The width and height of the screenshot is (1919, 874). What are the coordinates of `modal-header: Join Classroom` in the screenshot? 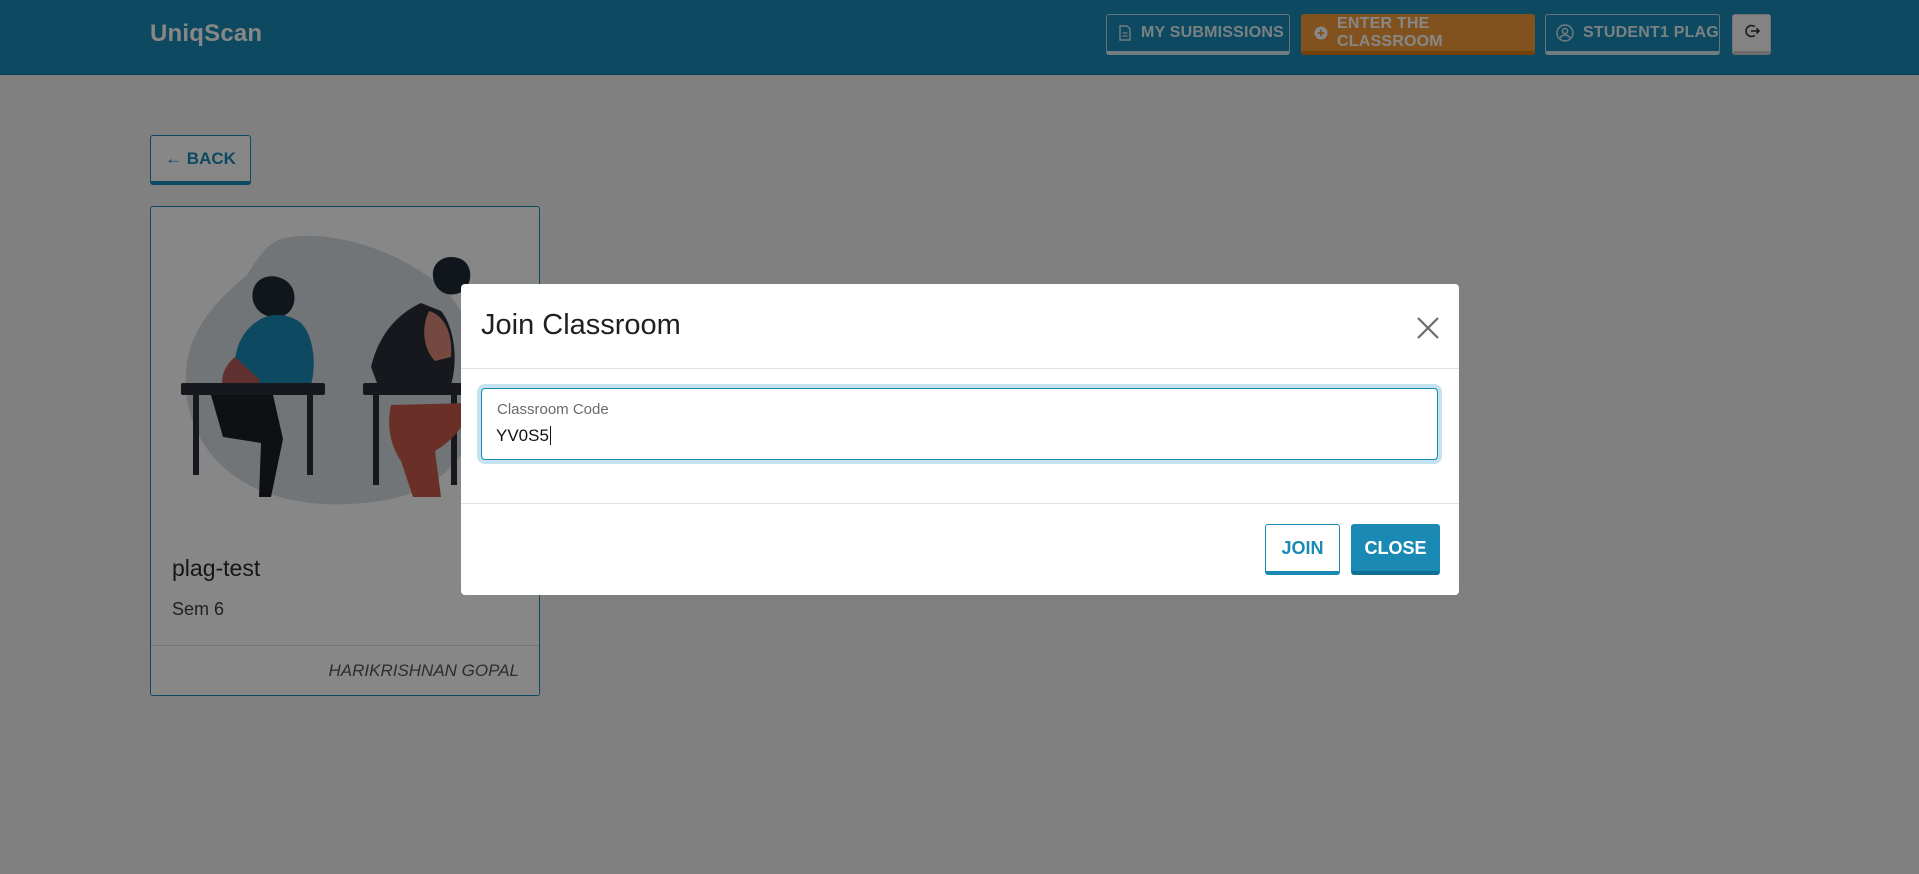 It's located at (960, 326).